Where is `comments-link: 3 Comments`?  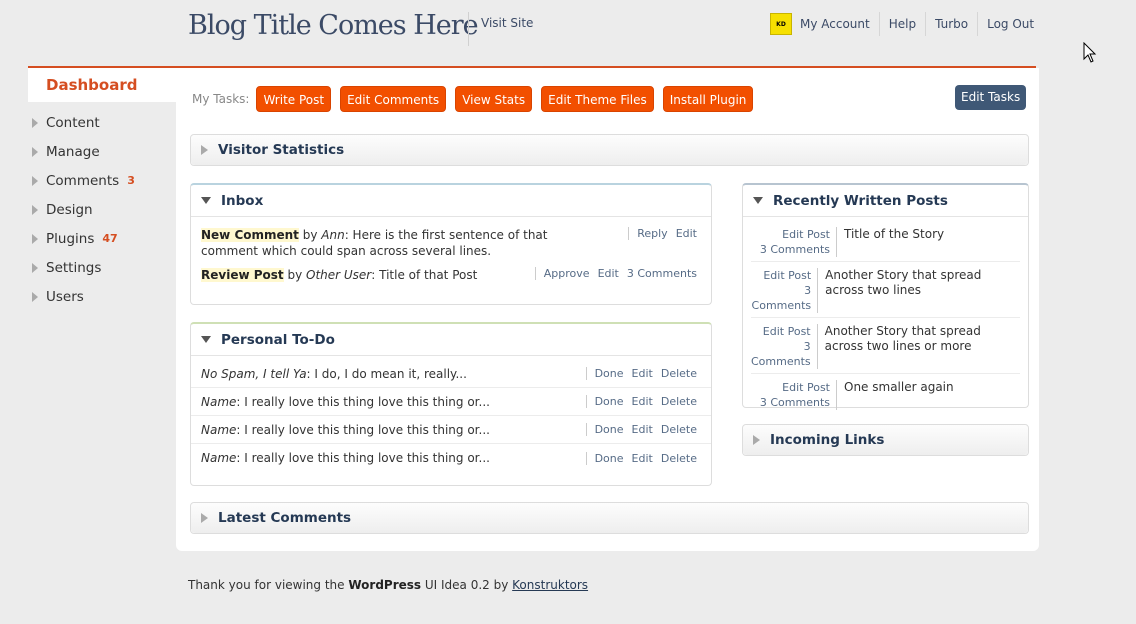
comments-link: 3 Comments is located at coordinates (662, 273).